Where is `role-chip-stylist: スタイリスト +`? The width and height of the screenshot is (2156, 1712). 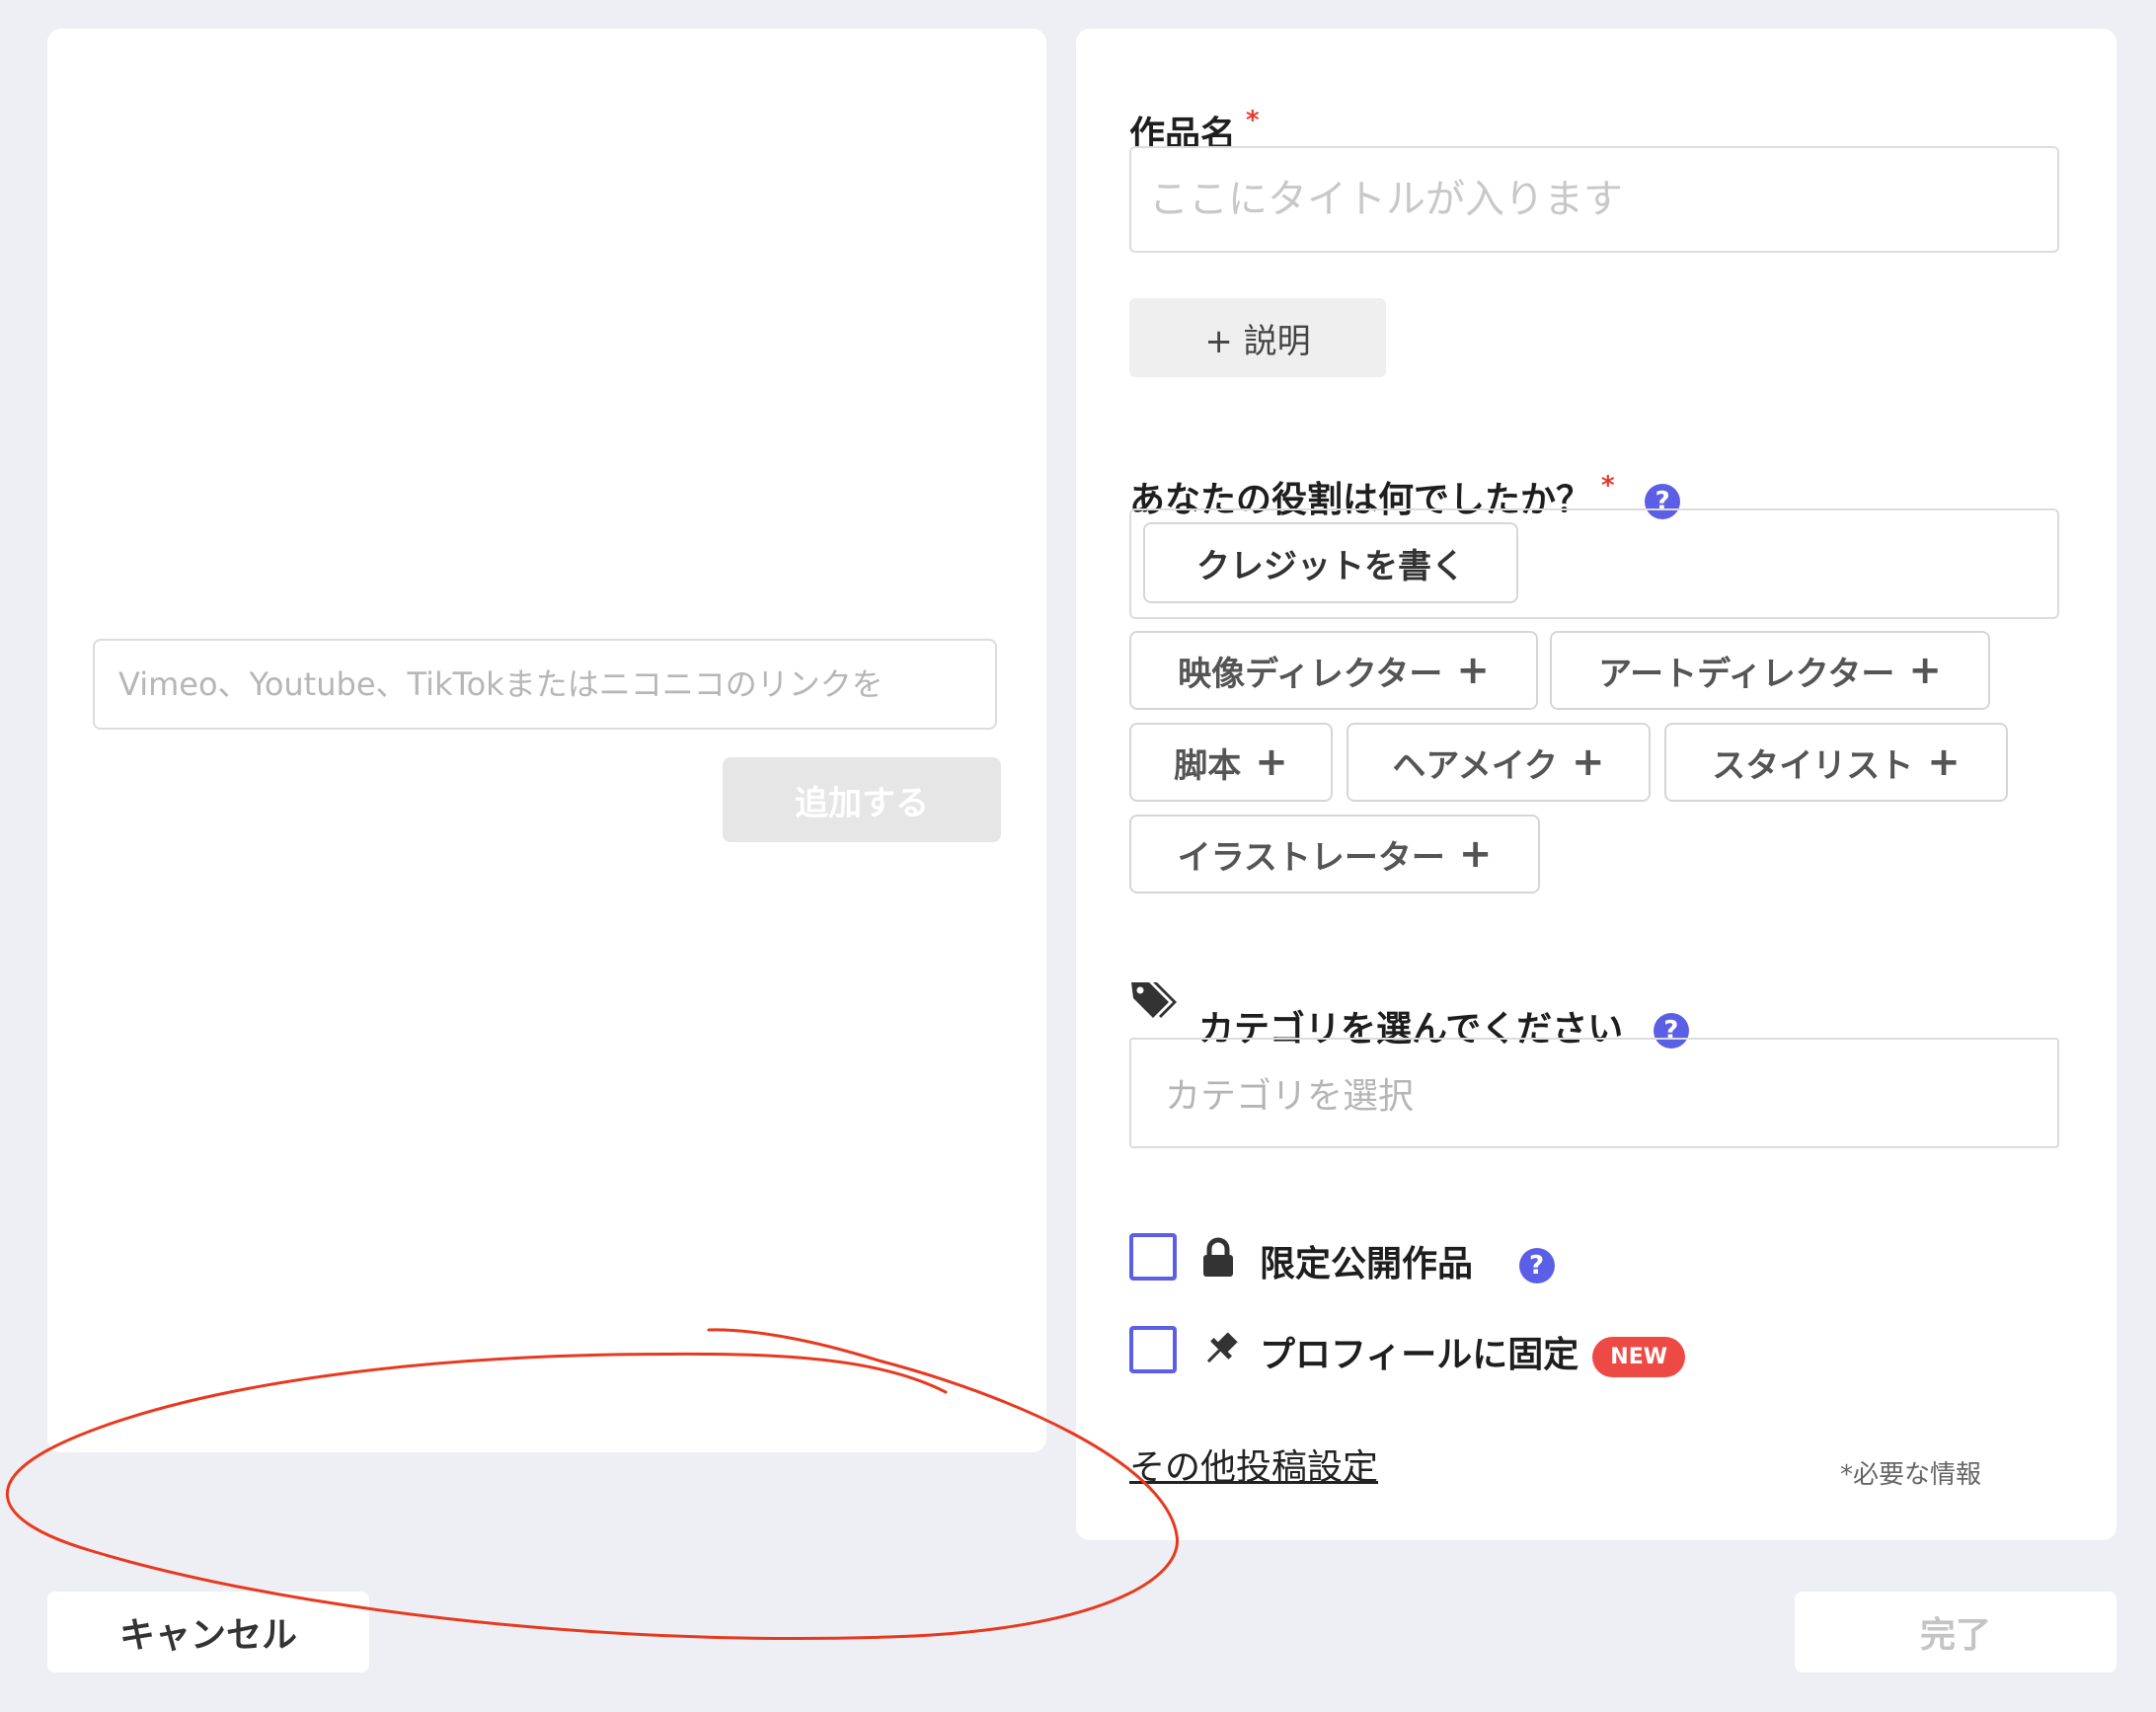 role-chip-stylist: スタイリスト + is located at coordinates (1836, 762).